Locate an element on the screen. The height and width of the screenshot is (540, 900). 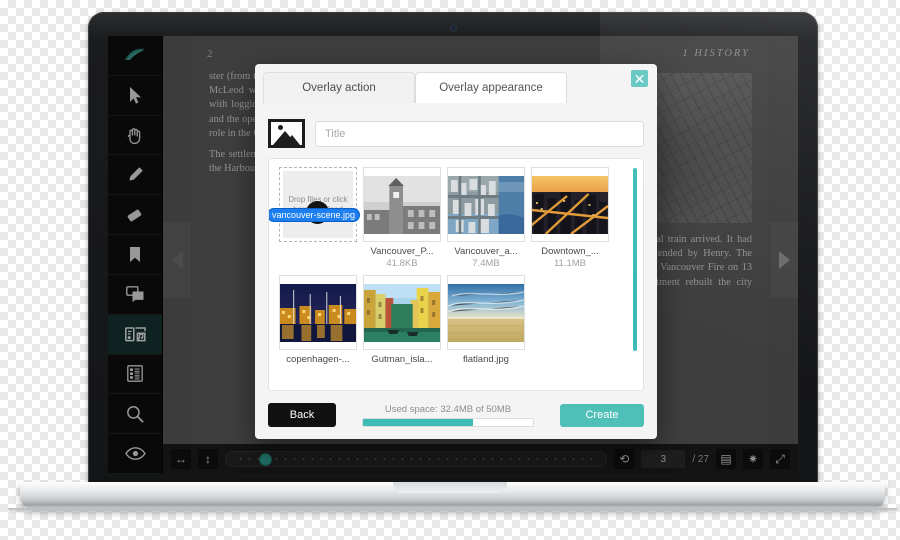
thumb-sunset-city is located at coordinates (570, 204).